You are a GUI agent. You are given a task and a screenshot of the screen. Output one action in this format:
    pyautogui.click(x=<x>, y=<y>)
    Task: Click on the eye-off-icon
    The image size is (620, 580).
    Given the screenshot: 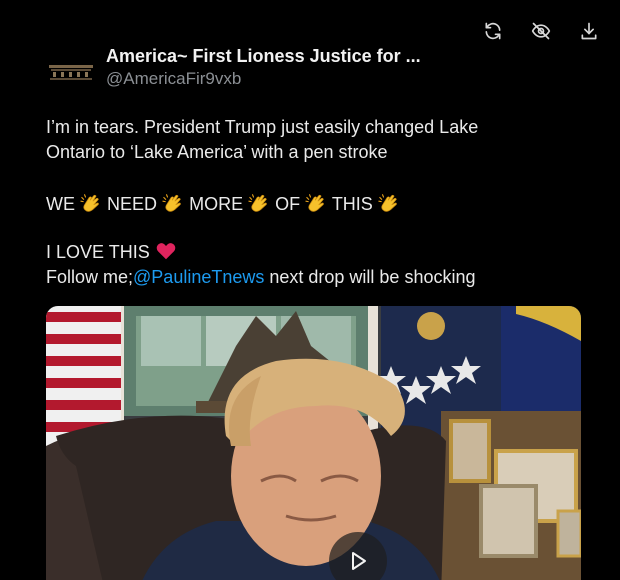 What is the action you would take?
    pyautogui.click(x=541, y=31)
    